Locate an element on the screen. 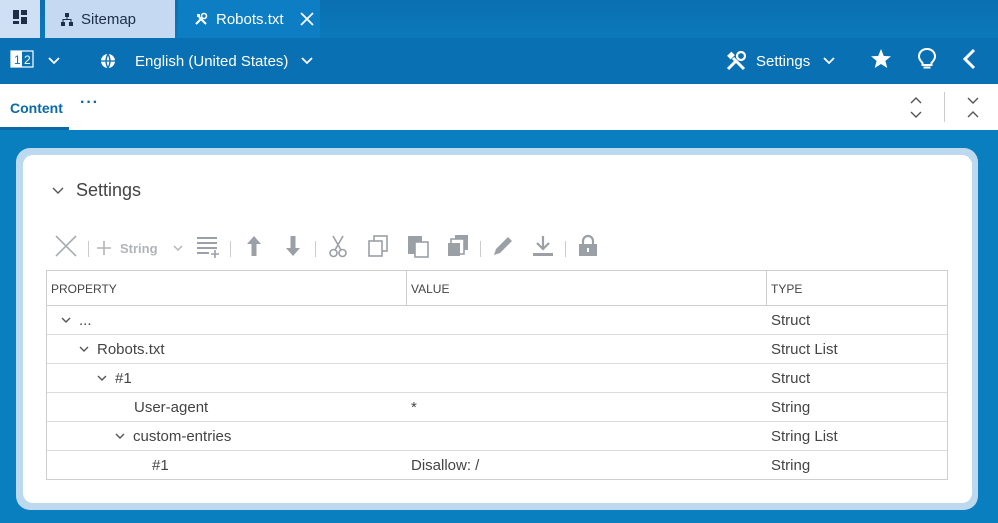 The image size is (998, 523). cut-button is located at coordinates (338, 248).